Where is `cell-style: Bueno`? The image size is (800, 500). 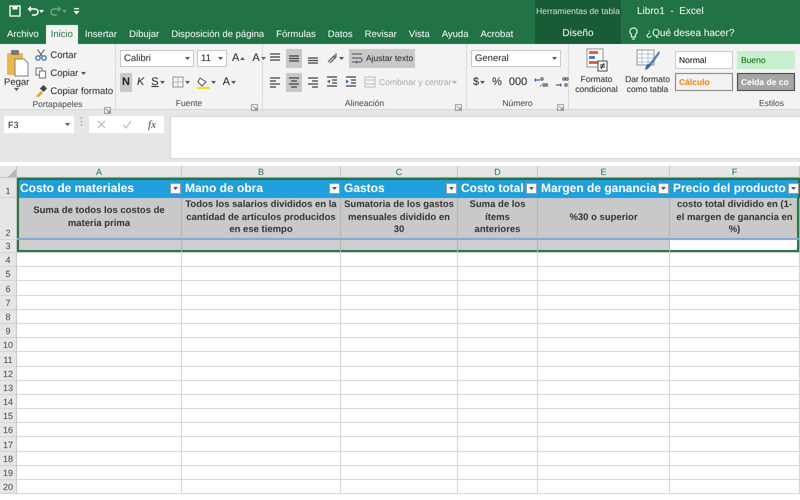
cell-style: Bueno is located at coordinates (766, 60).